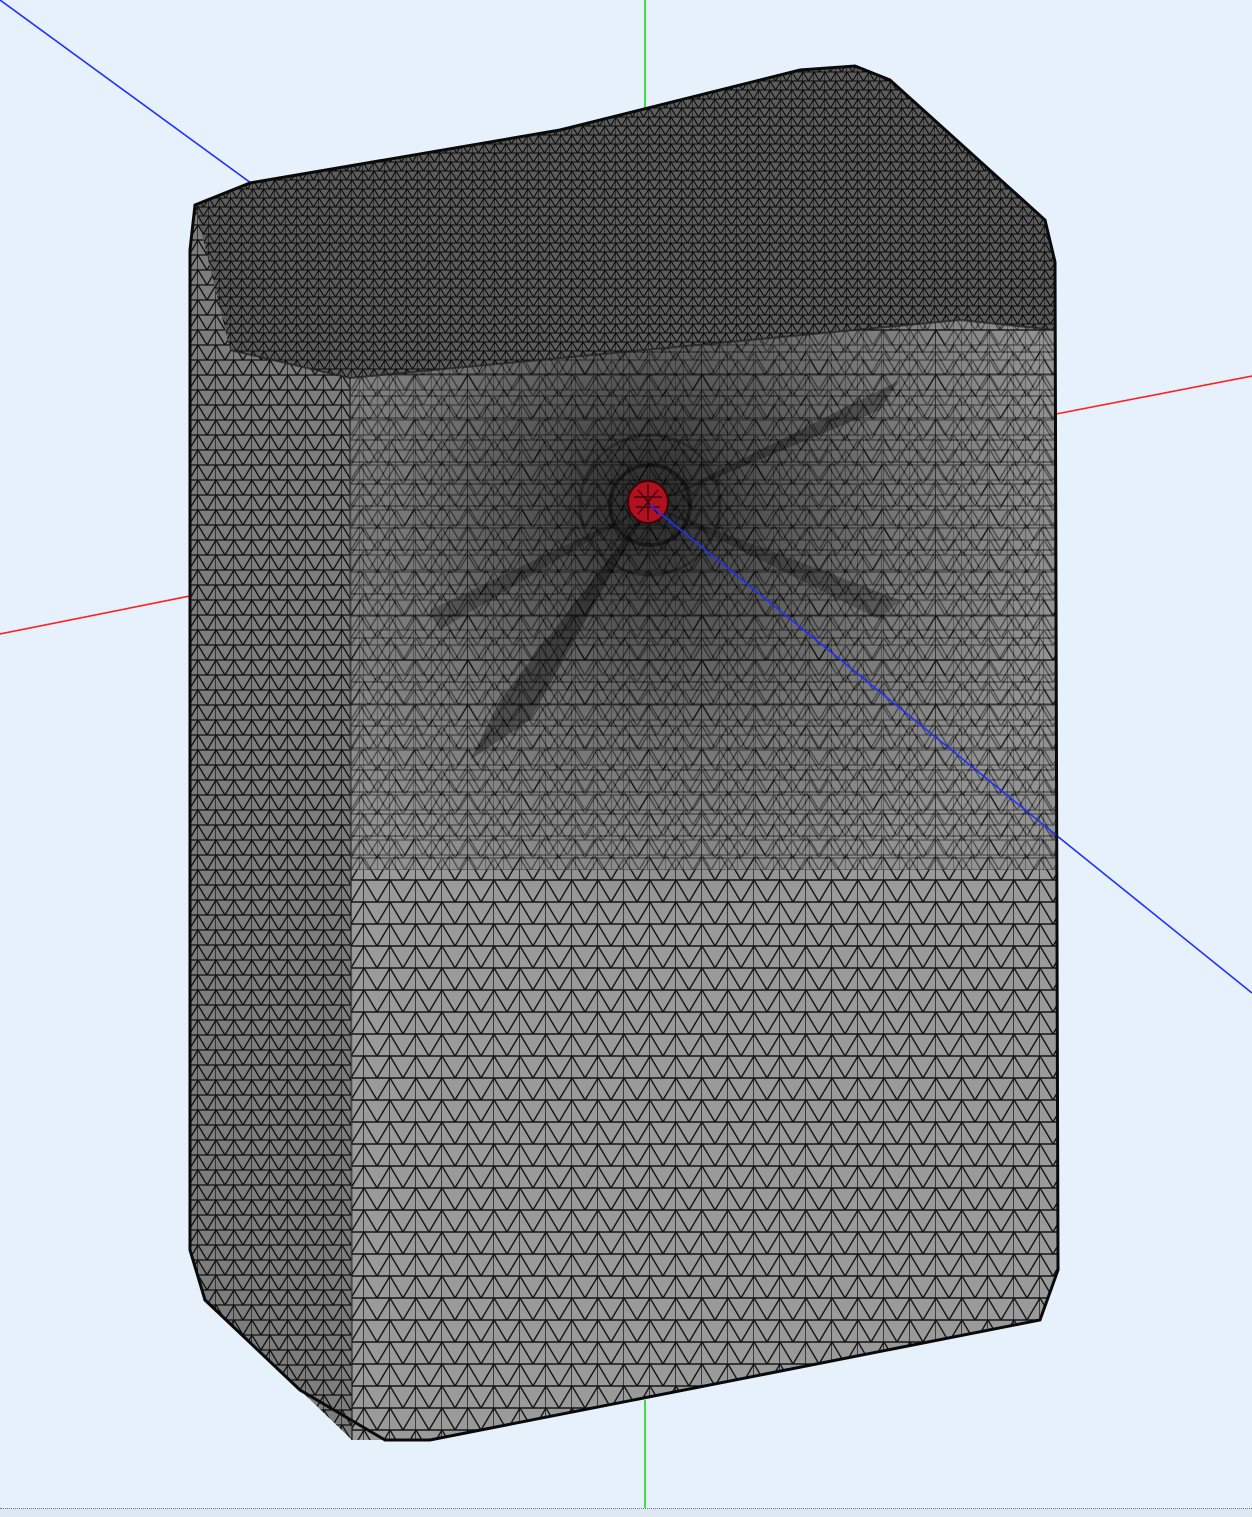  I want to click on z-axis-back, so click(128, 93).